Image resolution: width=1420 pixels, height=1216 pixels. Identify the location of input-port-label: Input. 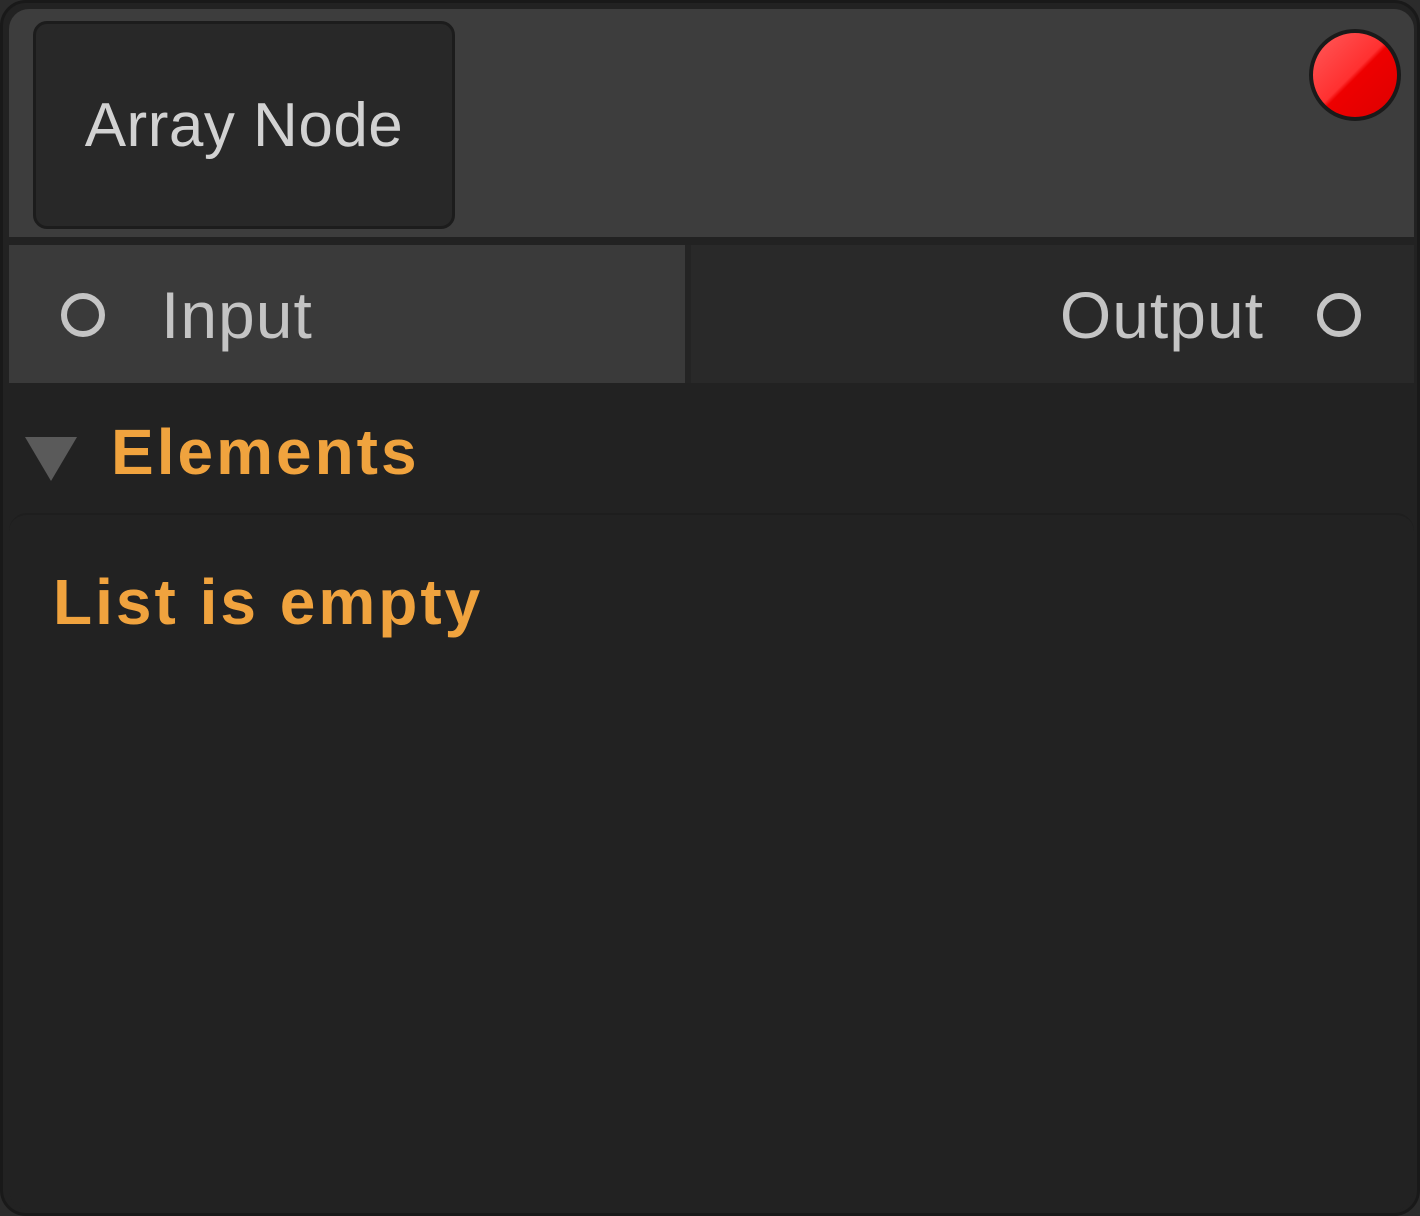
(237, 315).